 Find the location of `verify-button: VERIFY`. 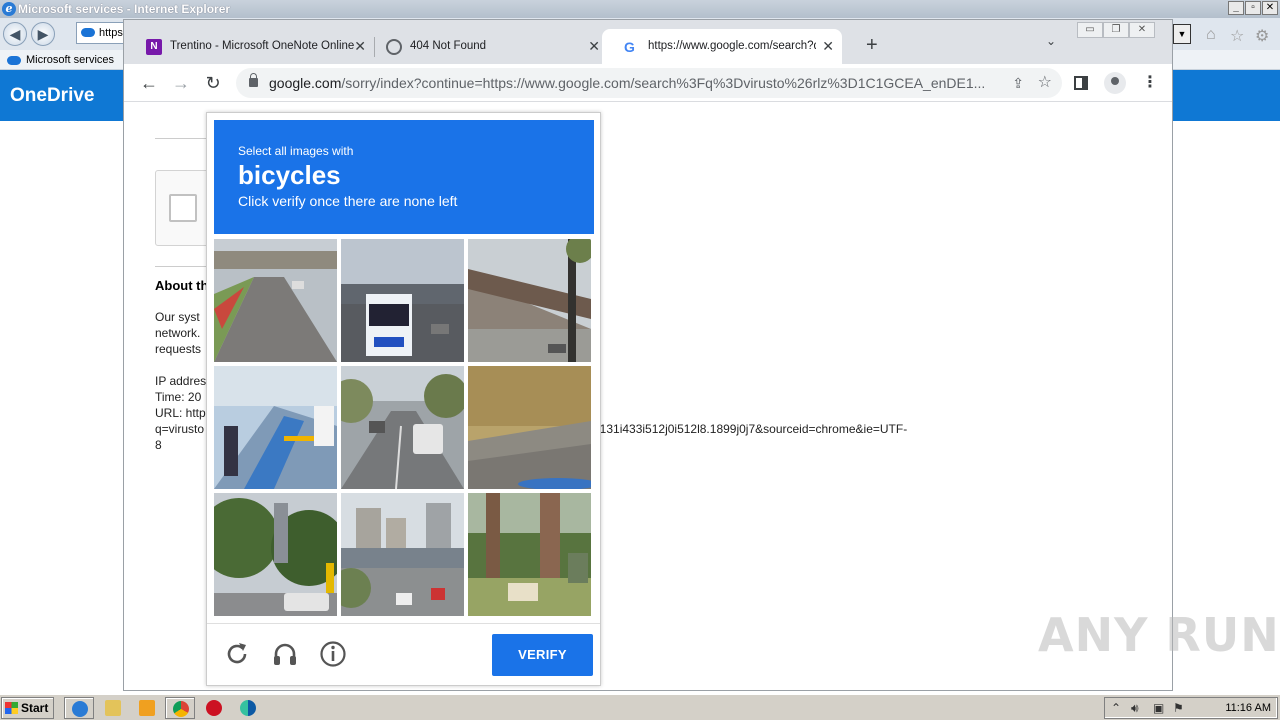

verify-button: VERIFY is located at coordinates (542, 655).